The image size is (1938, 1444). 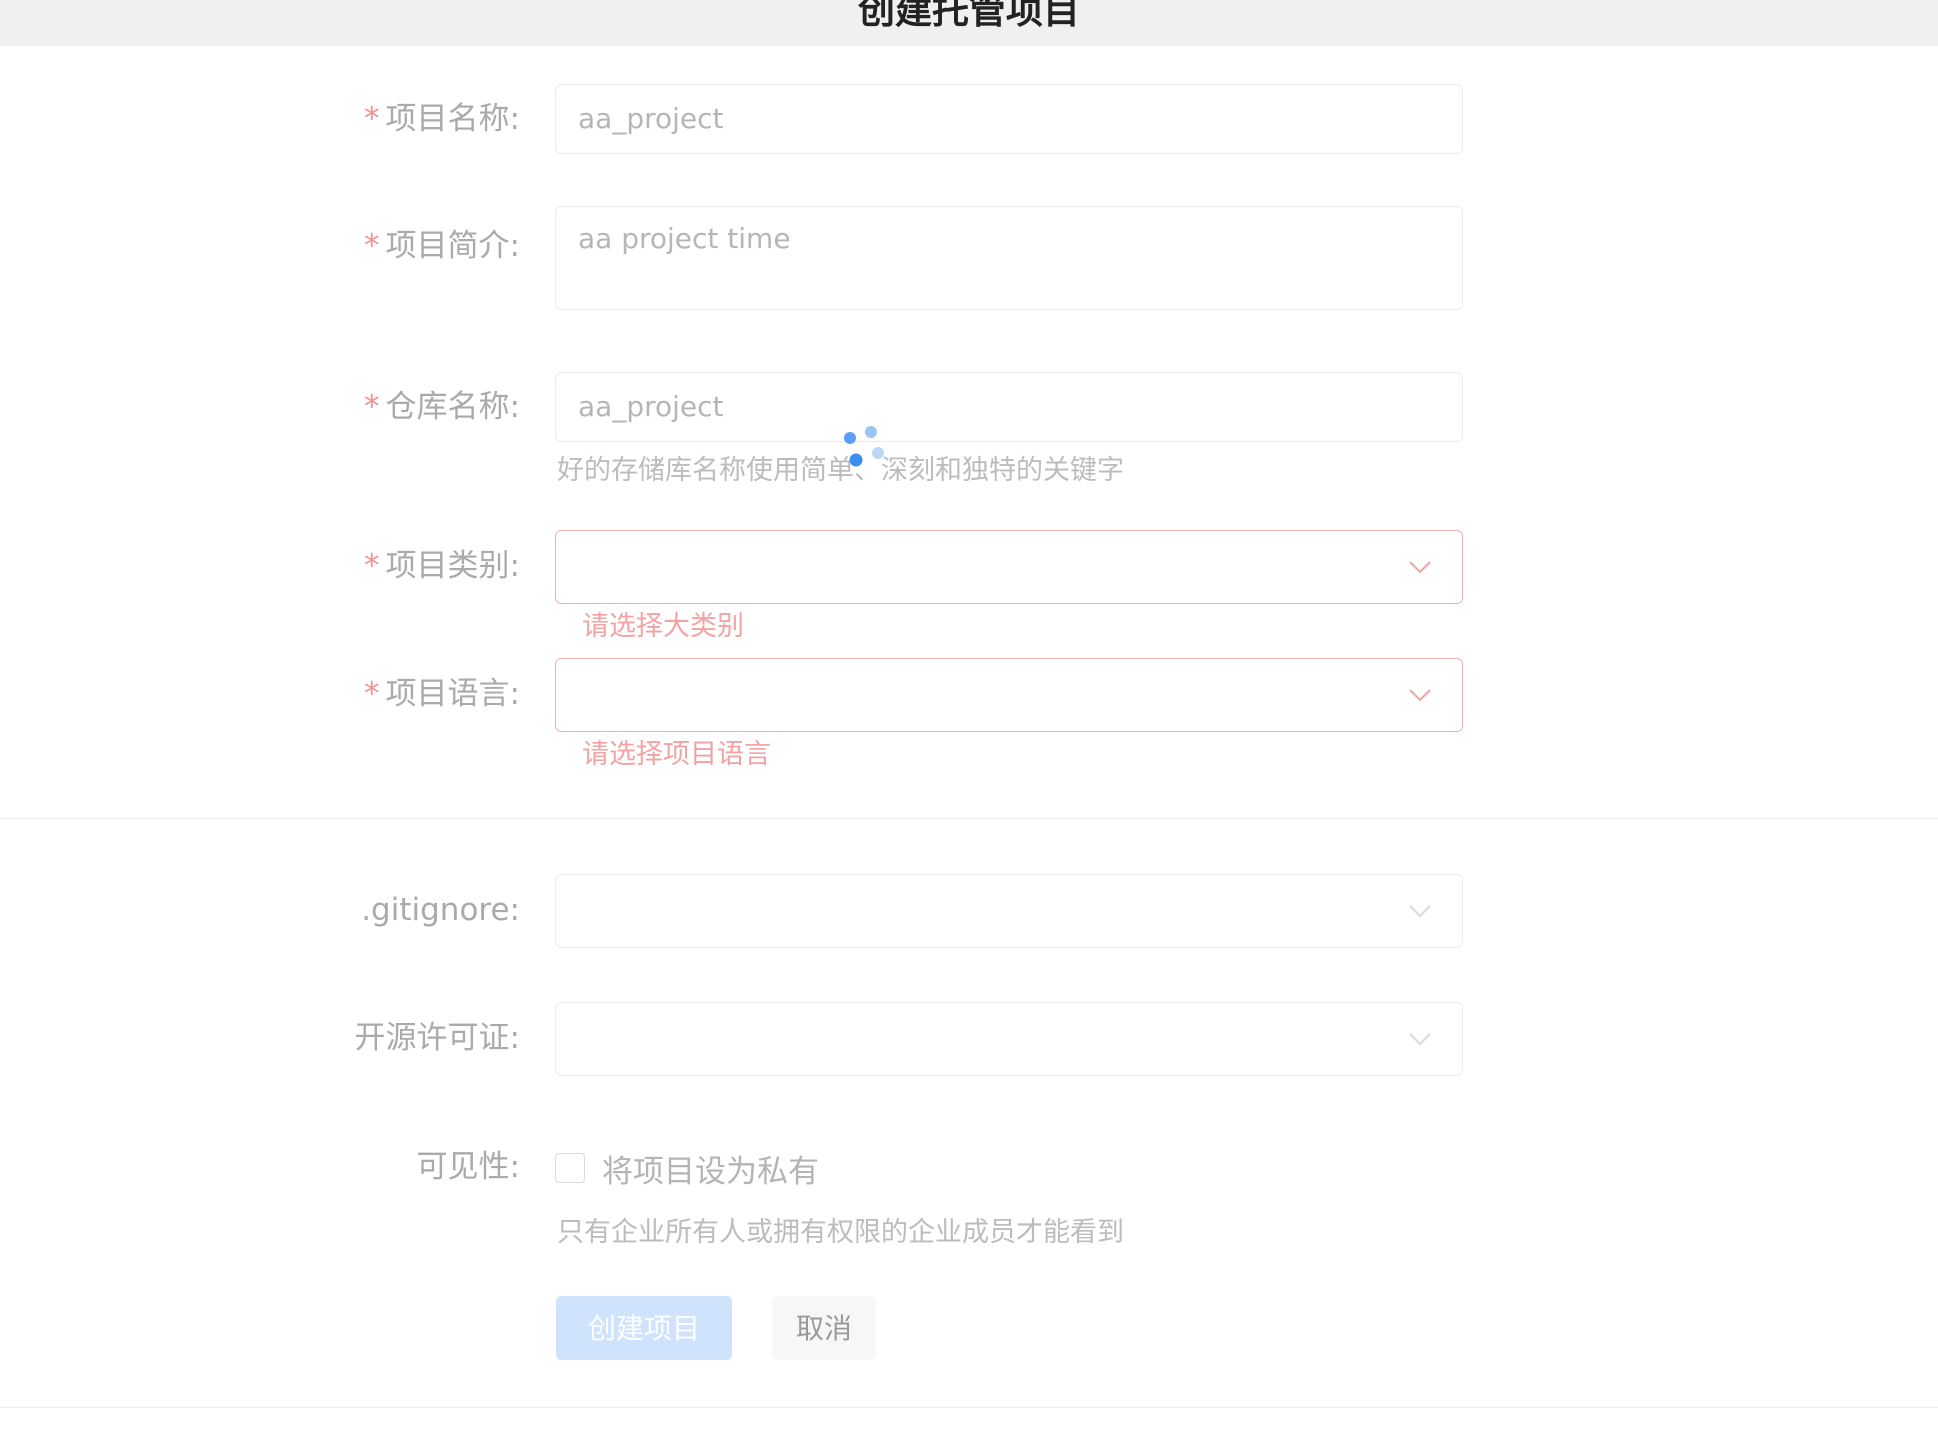 What do you see at coordinates (1009, 258) in the screenshot?
I see `project-intro-textarea: aa project time` at bounding box center [1009, 258].